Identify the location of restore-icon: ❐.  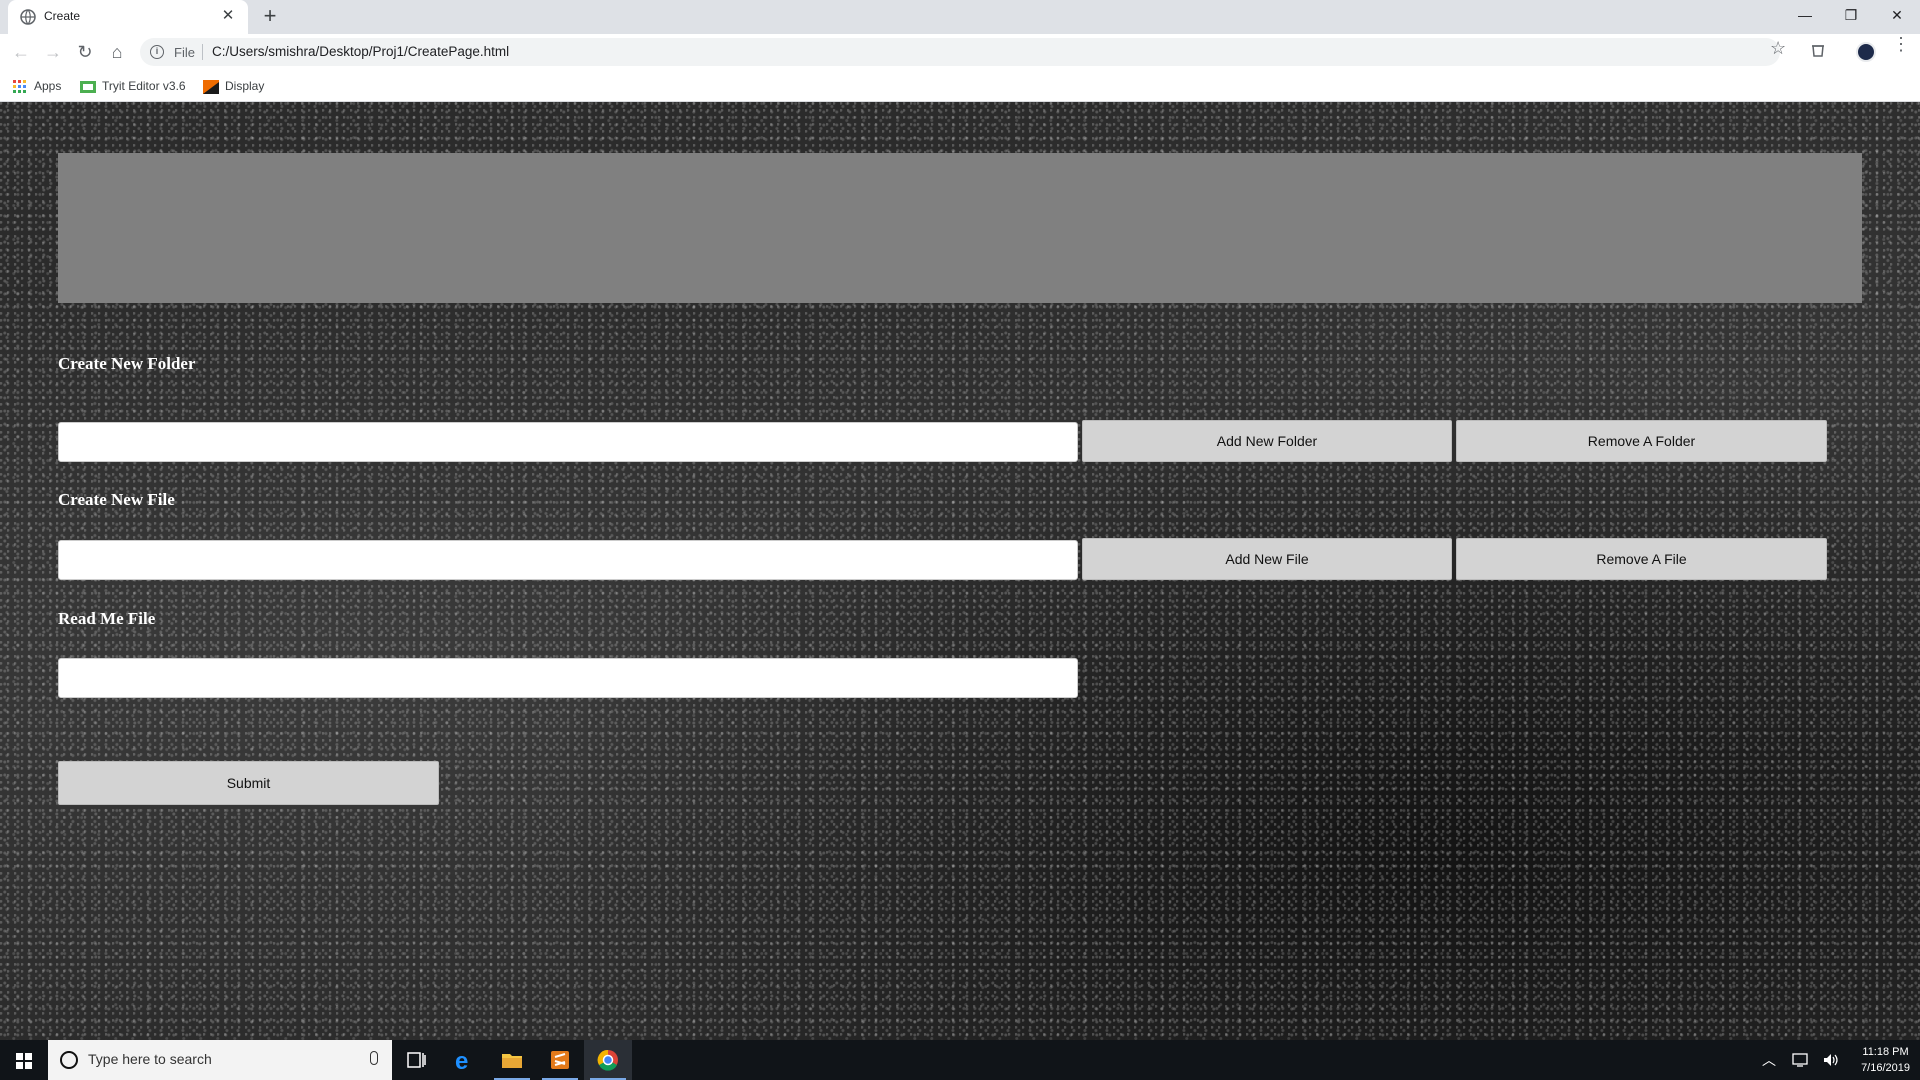
(1851, 15).